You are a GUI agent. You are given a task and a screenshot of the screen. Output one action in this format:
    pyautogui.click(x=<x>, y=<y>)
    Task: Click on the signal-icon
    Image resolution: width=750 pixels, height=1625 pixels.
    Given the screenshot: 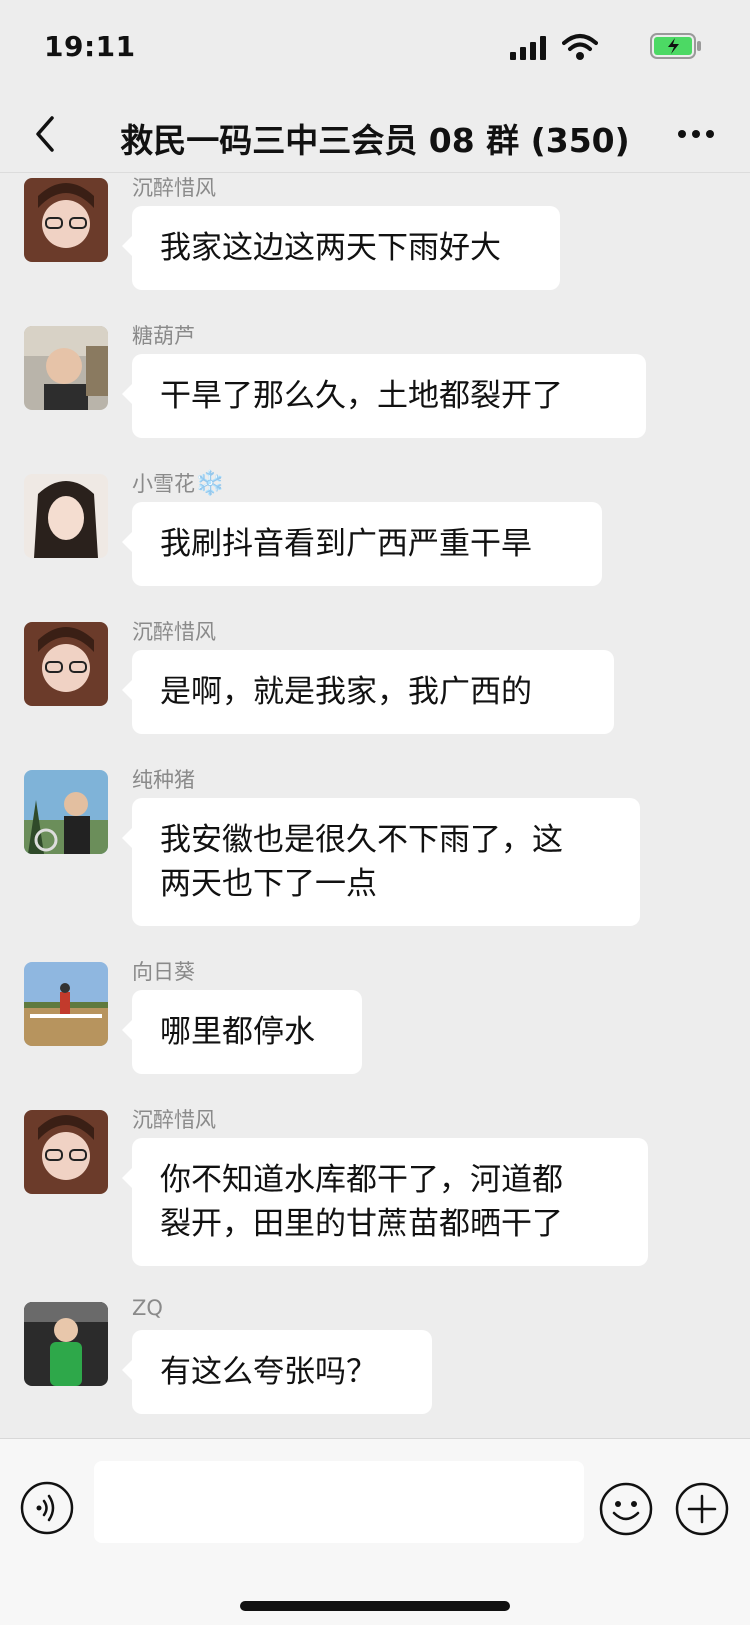 What is the action you would take?
    pyautogui.click(x=528, y=48)
    